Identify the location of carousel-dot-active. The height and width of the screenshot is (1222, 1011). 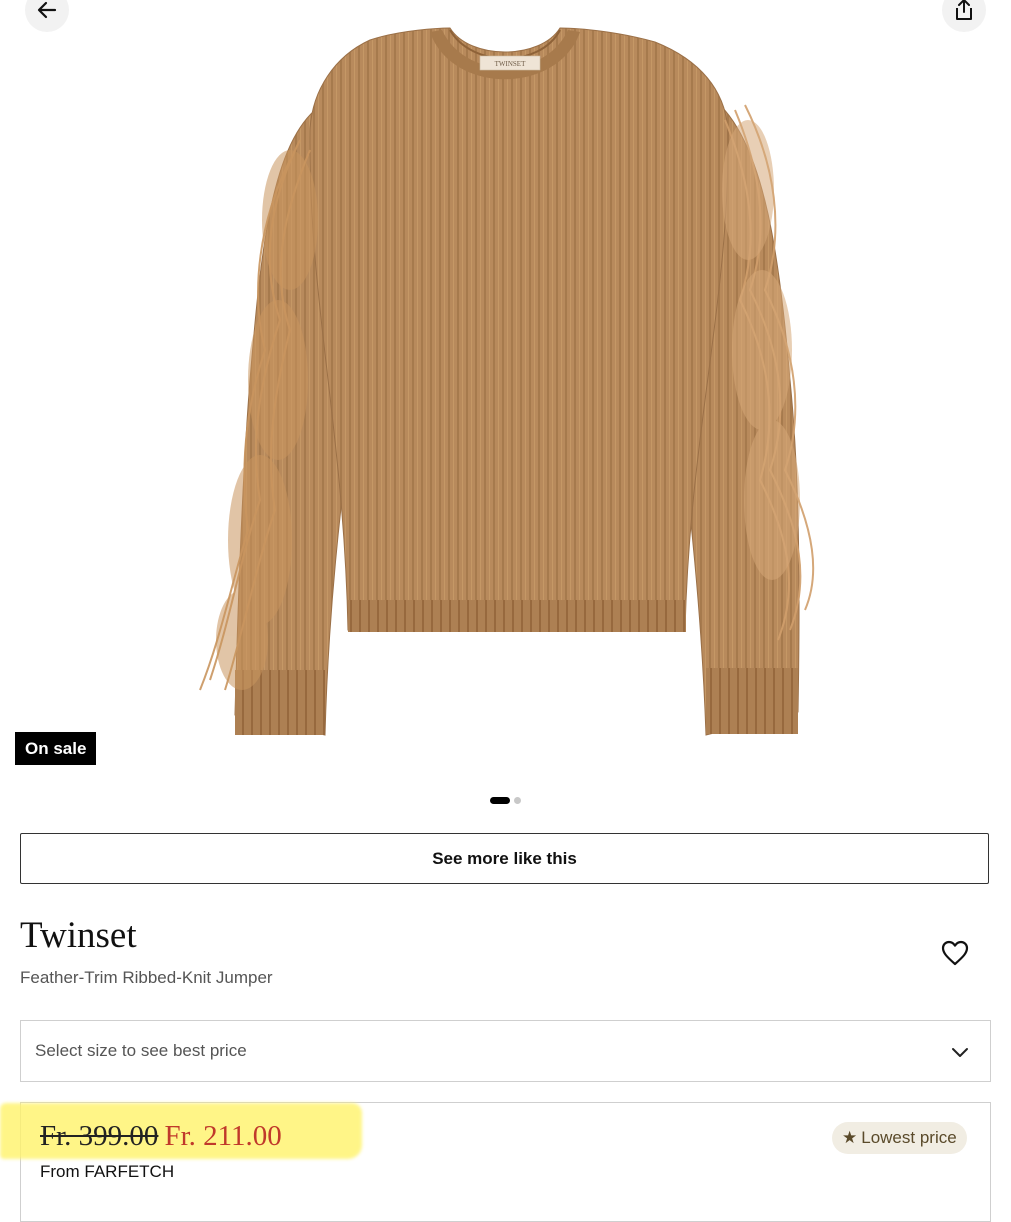
(500, 800).